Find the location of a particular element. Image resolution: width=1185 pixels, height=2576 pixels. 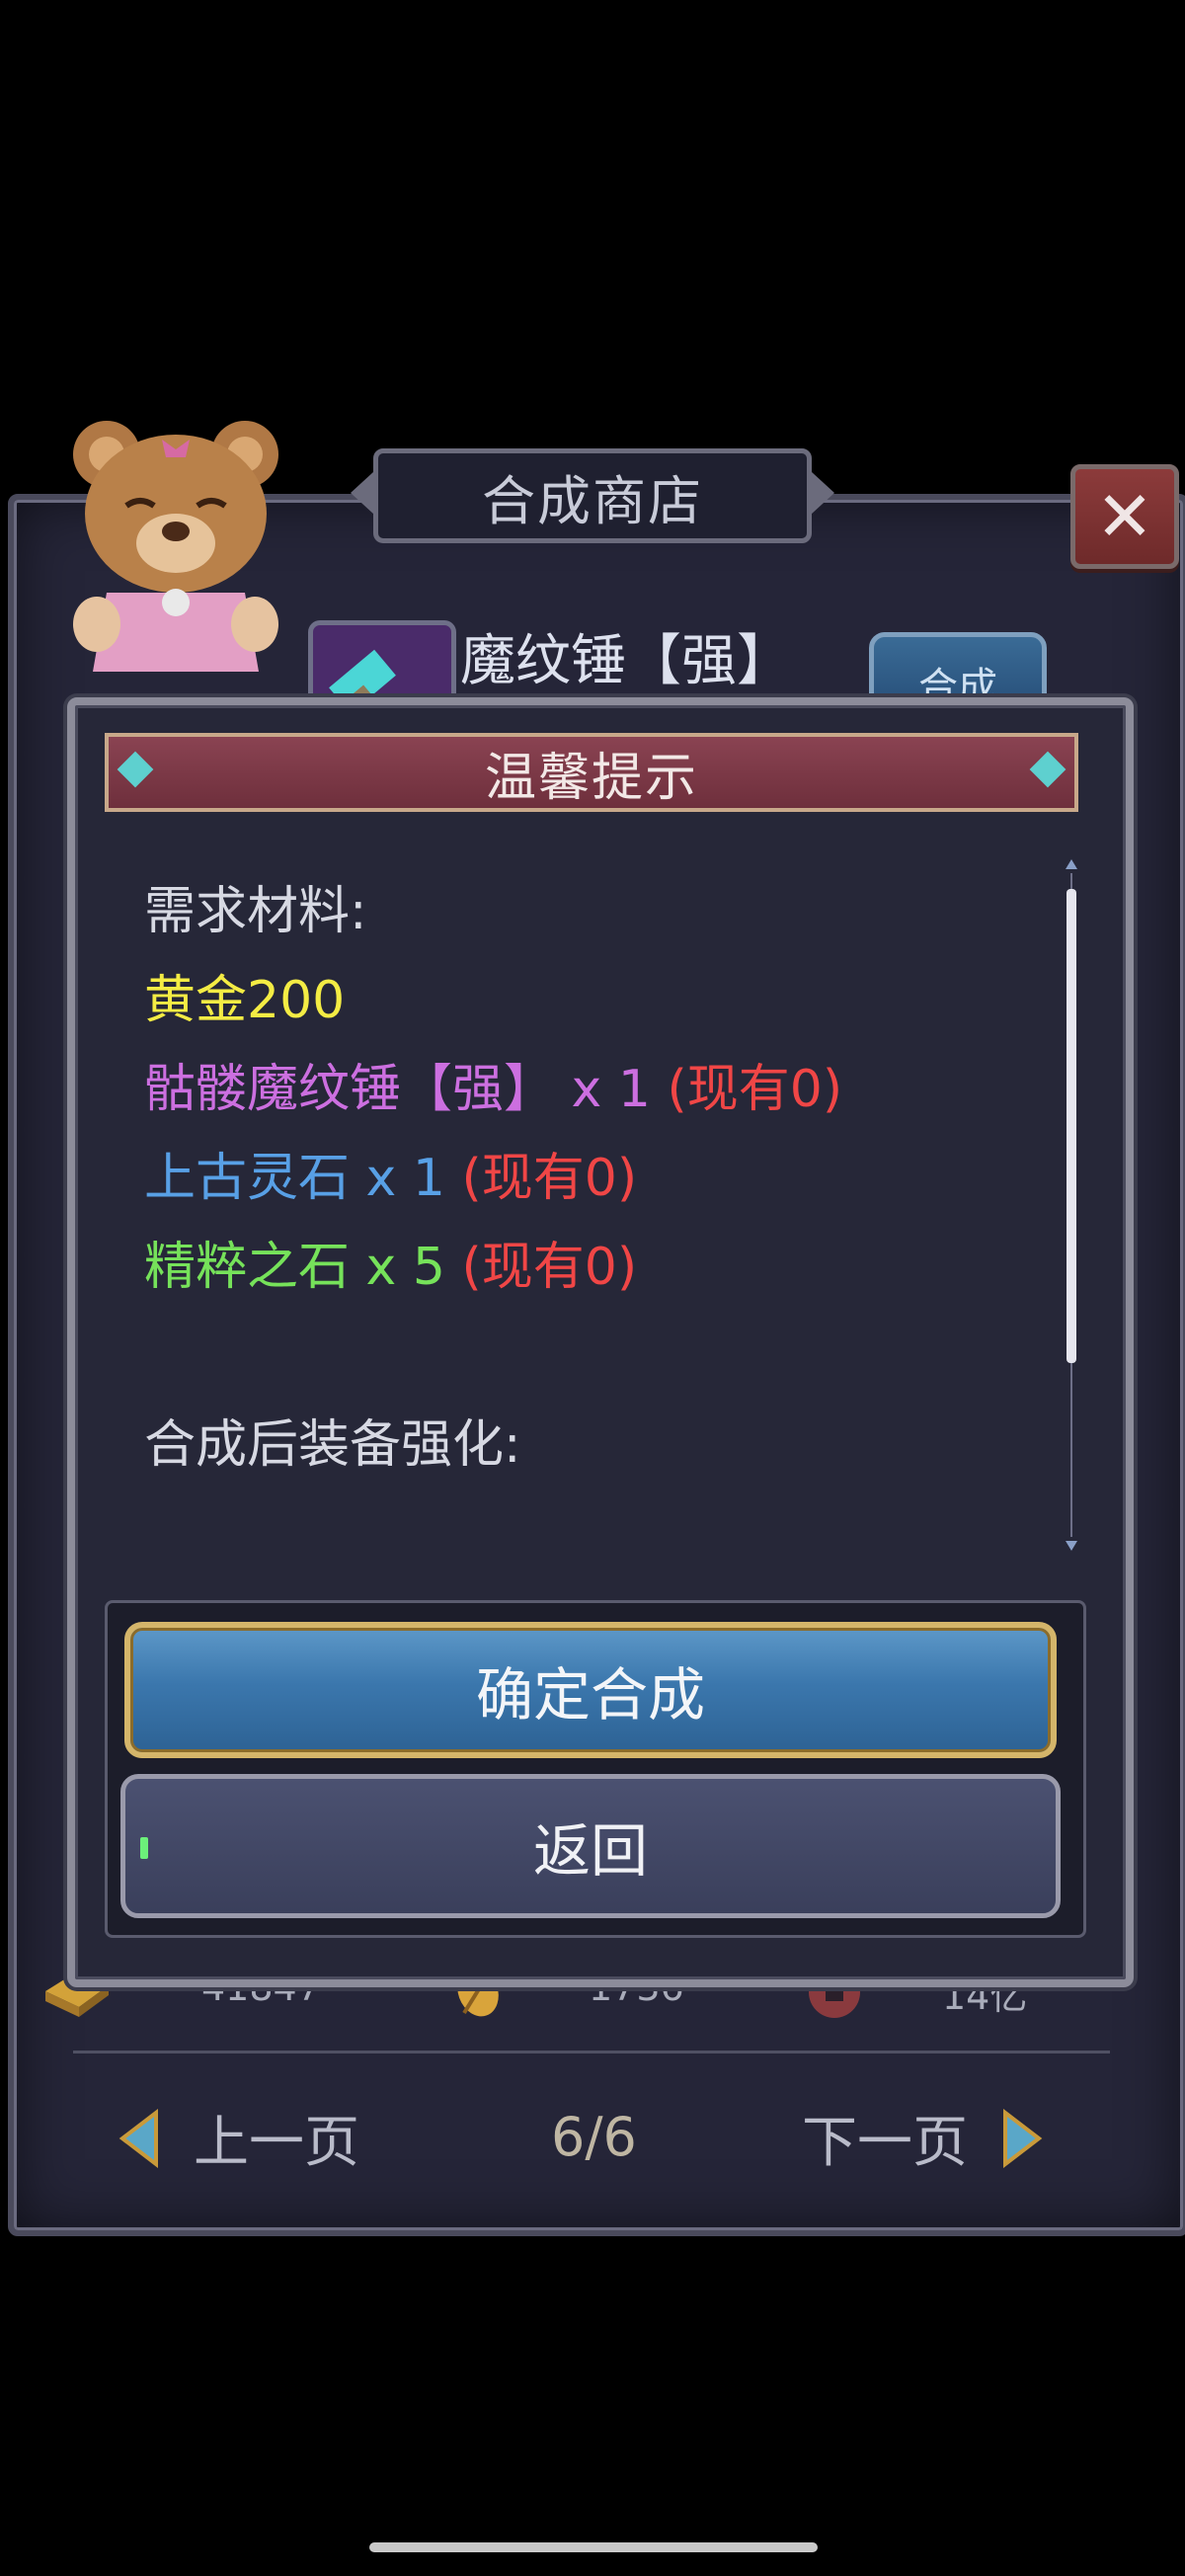

diamond-left-icon is located at coordinates (135, 769).